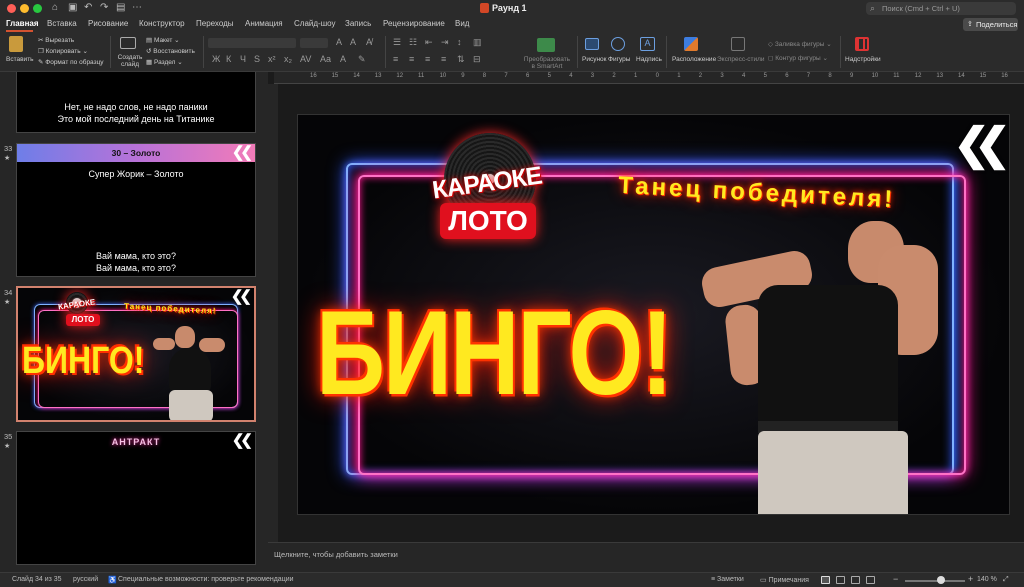  I want to click on spacing-icon: AV, so click(305, 59).